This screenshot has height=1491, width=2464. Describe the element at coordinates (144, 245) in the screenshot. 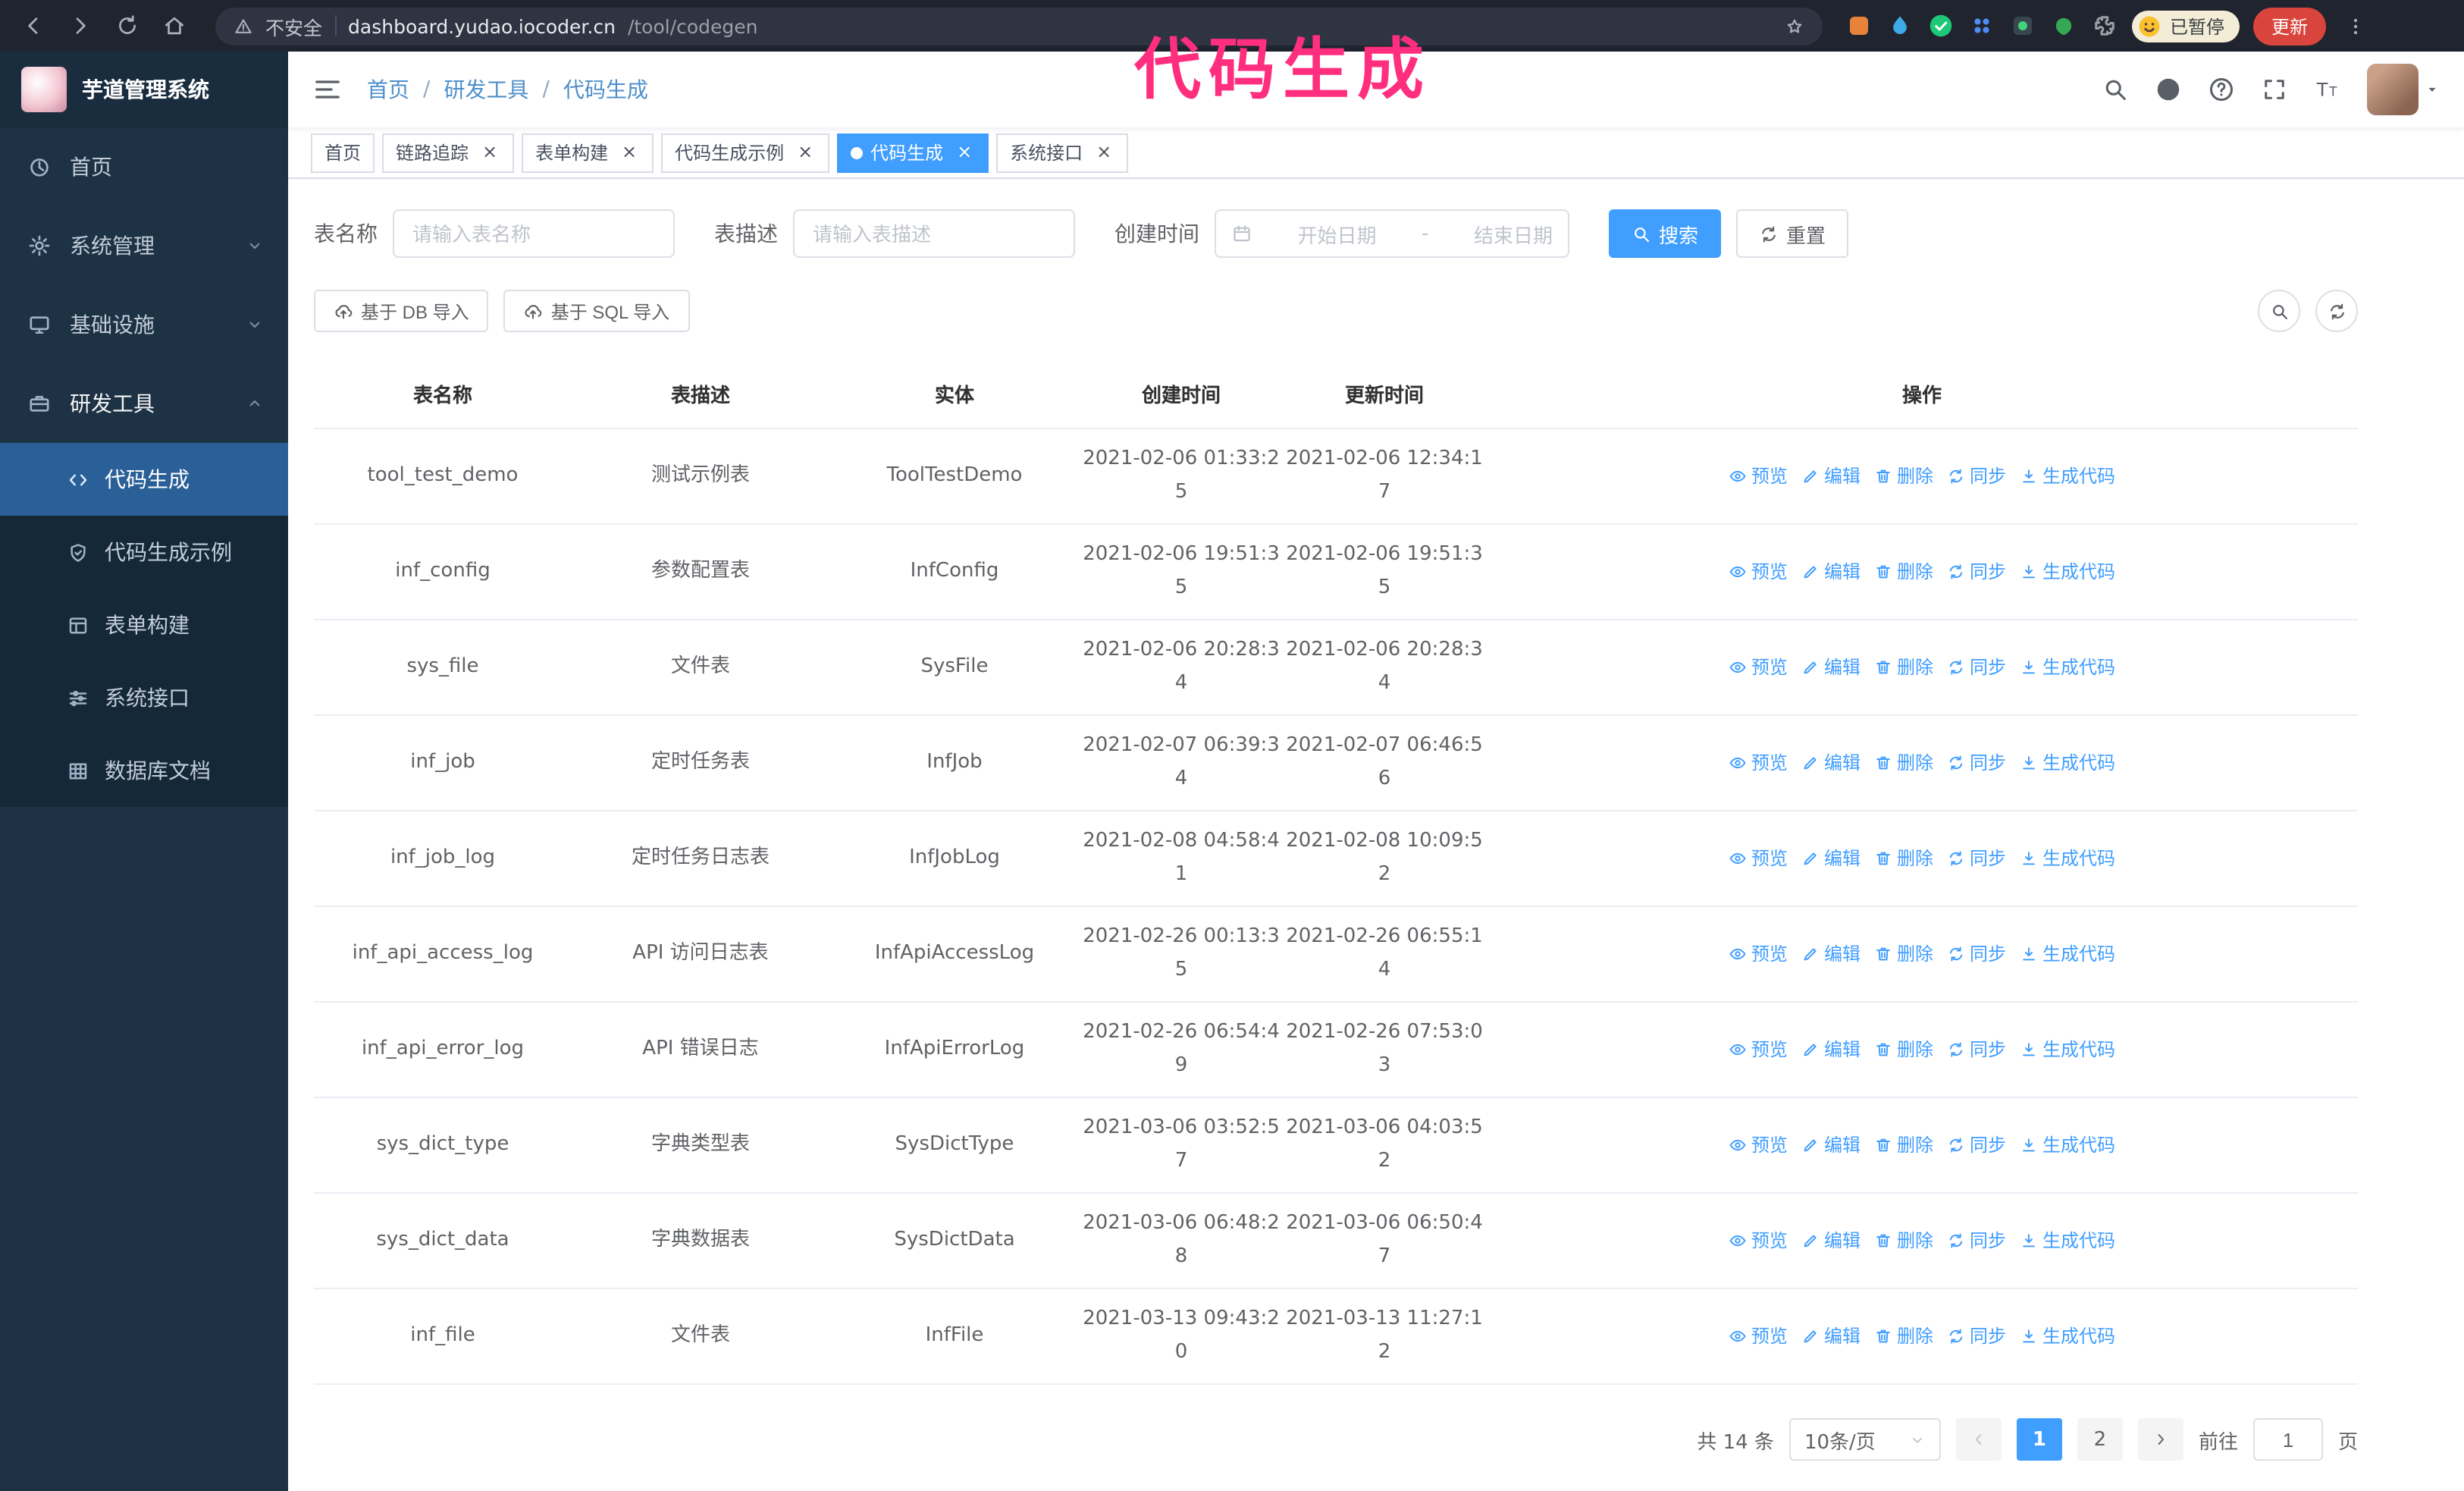

I see `sidebar-item-system-management: 系统管理` at that location.